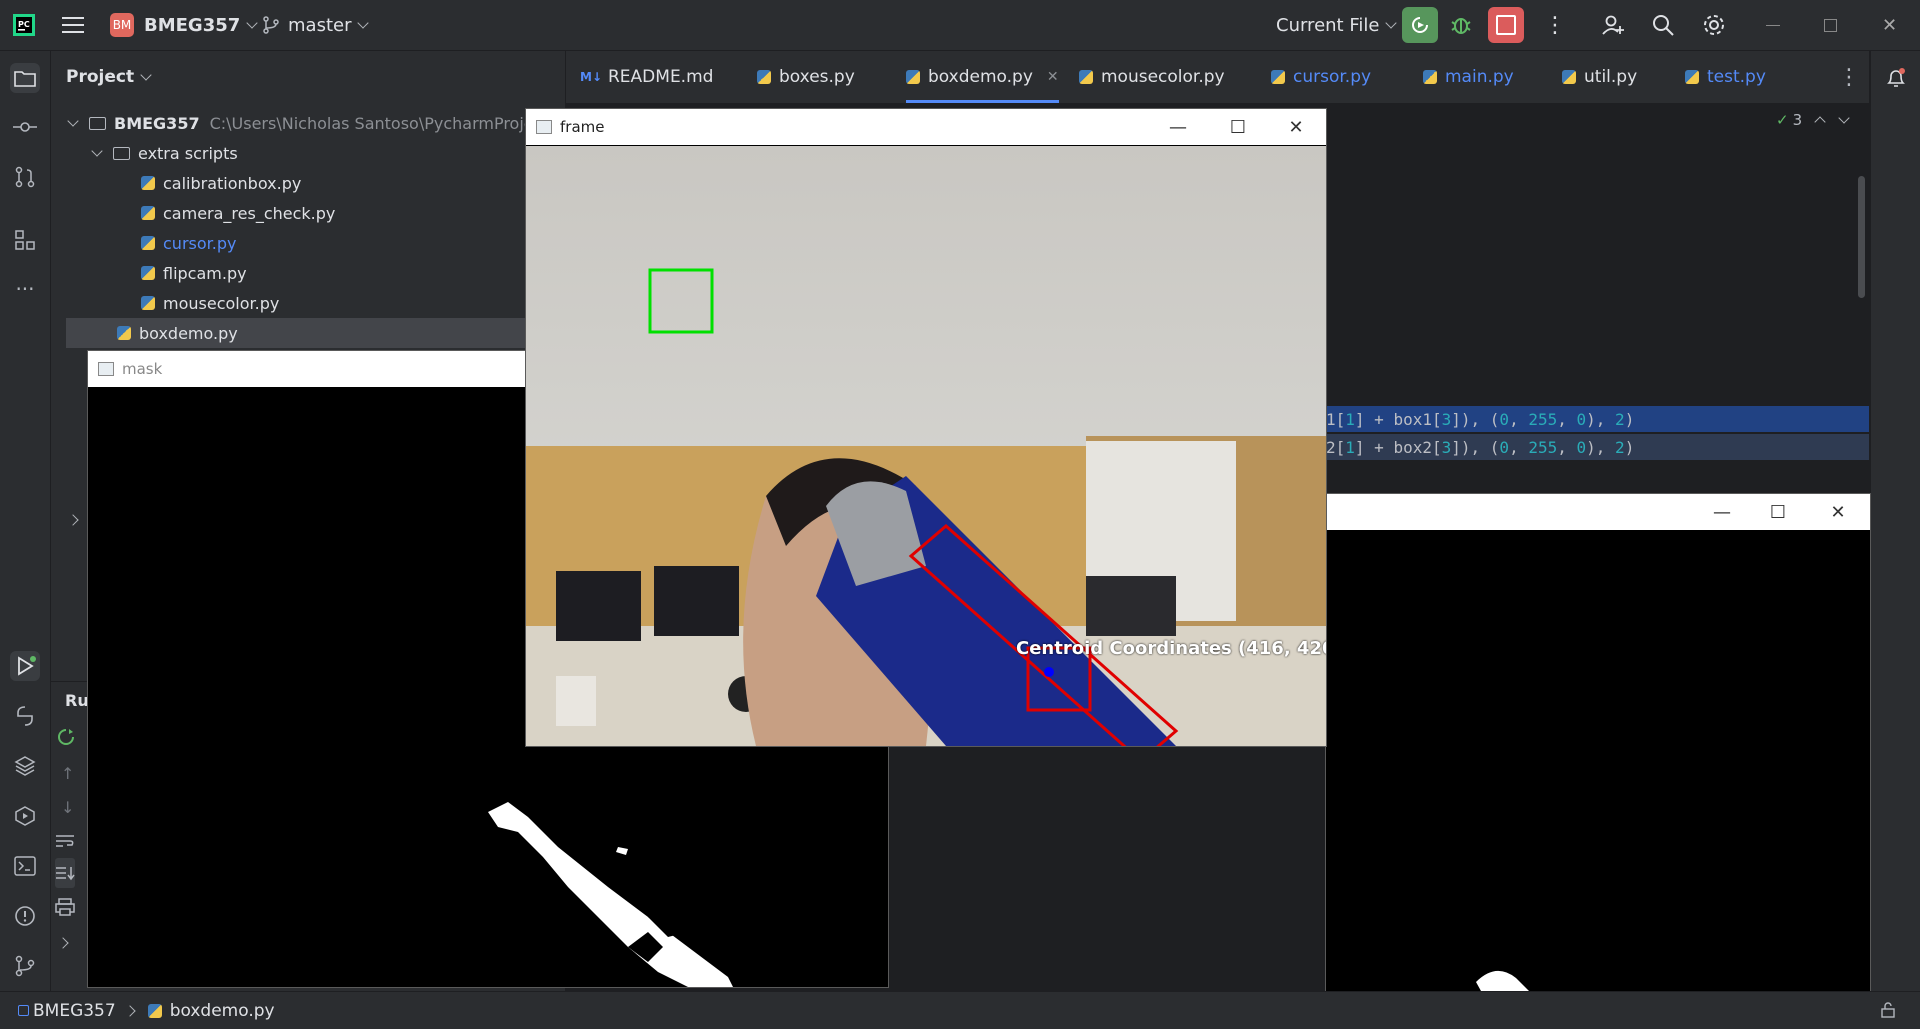  What do you see at coordinates (24, 25) in the screenshot?
I see `pycharm-logo-icon: PC` at bounding box center [24, 25].